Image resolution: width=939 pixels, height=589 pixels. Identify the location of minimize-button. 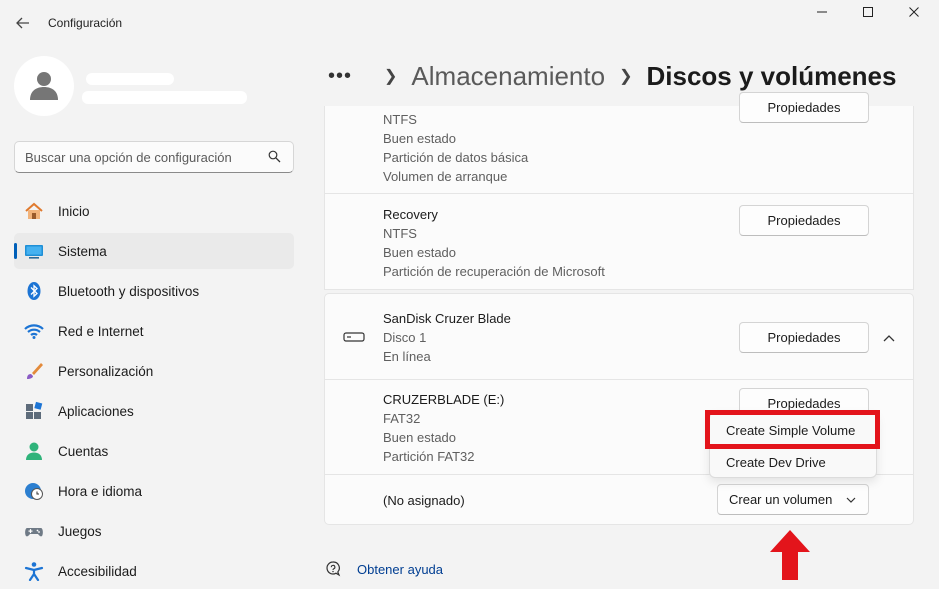
(822, 16).